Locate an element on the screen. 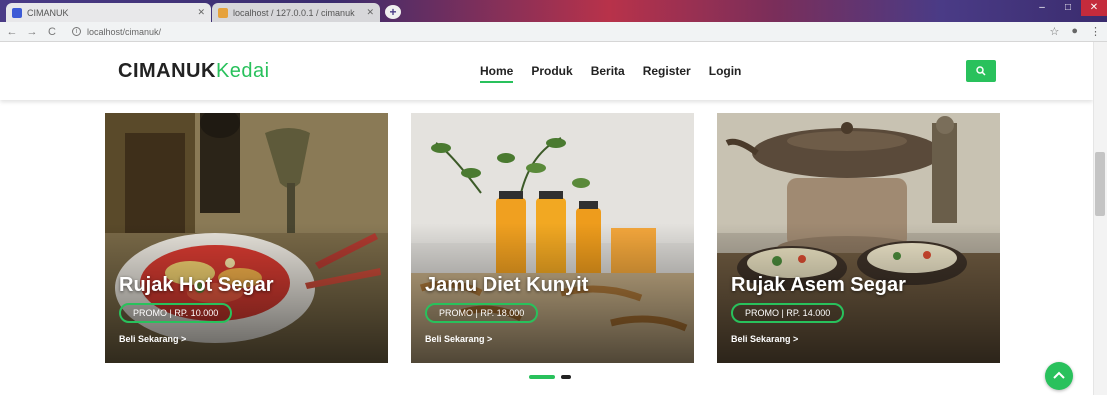  carousel-pagination is located at coordinates (550, 377).